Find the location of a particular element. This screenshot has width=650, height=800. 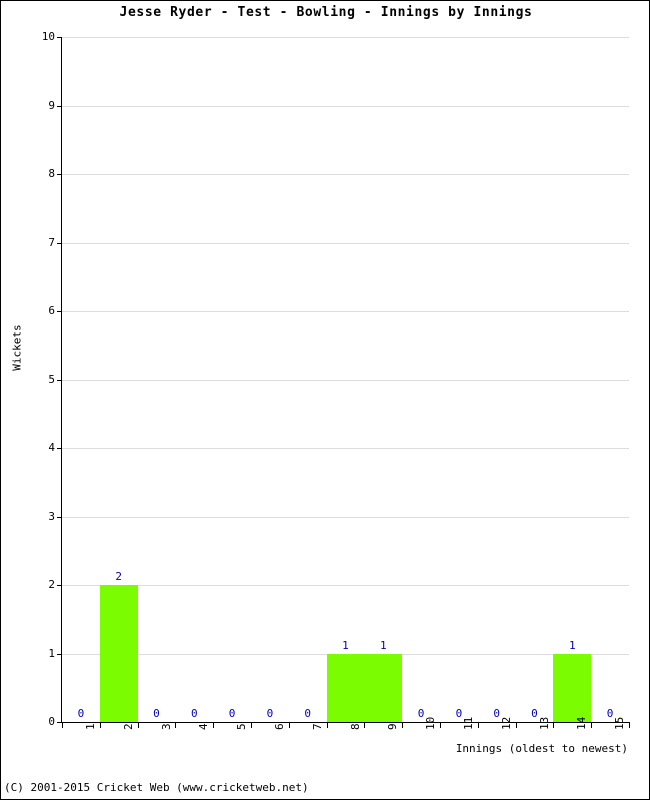

x-axis-tick-label: 6 is located at coordinates (279, 726).